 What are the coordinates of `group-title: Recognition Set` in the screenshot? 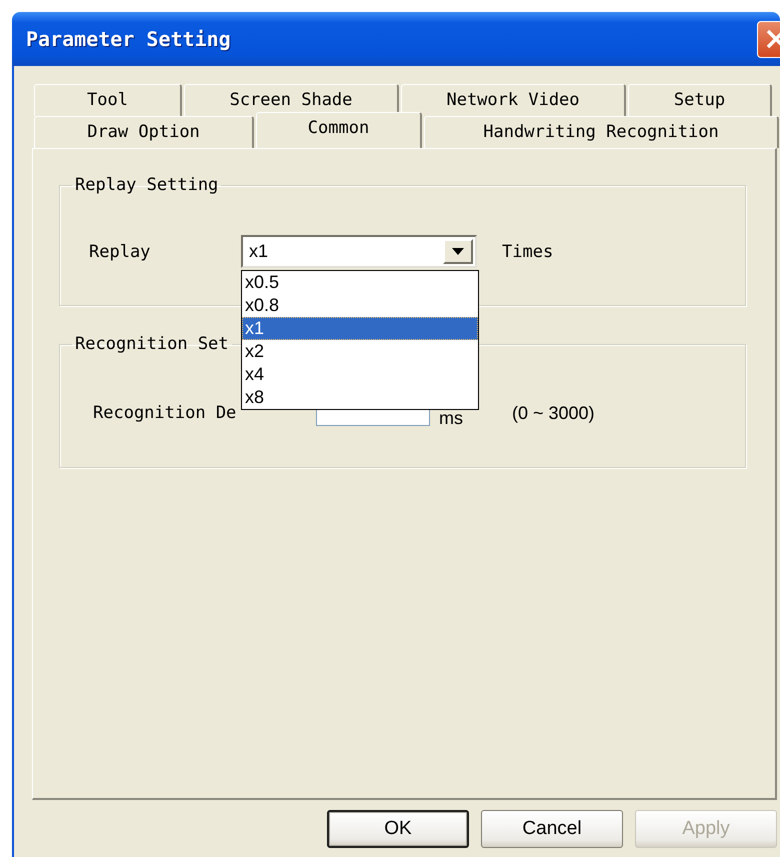 It's located at (152, 344).